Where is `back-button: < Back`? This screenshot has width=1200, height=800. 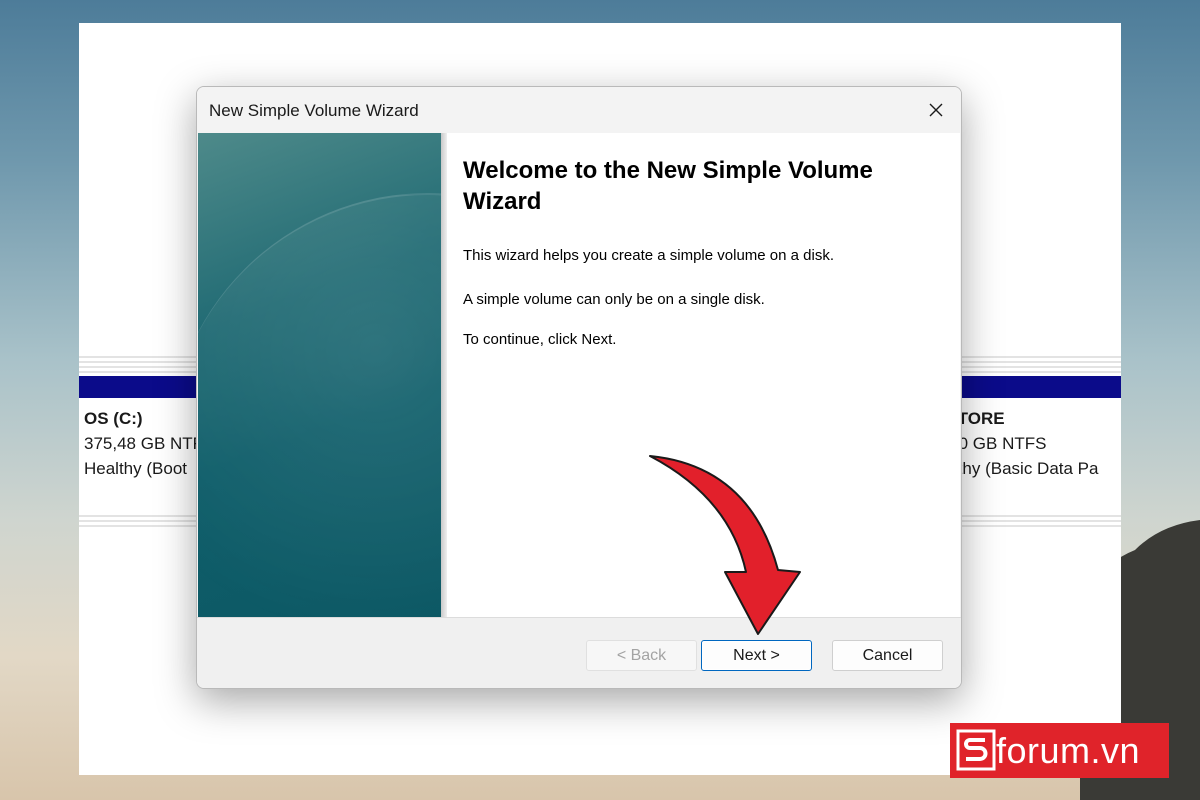 back-button: < Back is located at coordinates (641, 655).